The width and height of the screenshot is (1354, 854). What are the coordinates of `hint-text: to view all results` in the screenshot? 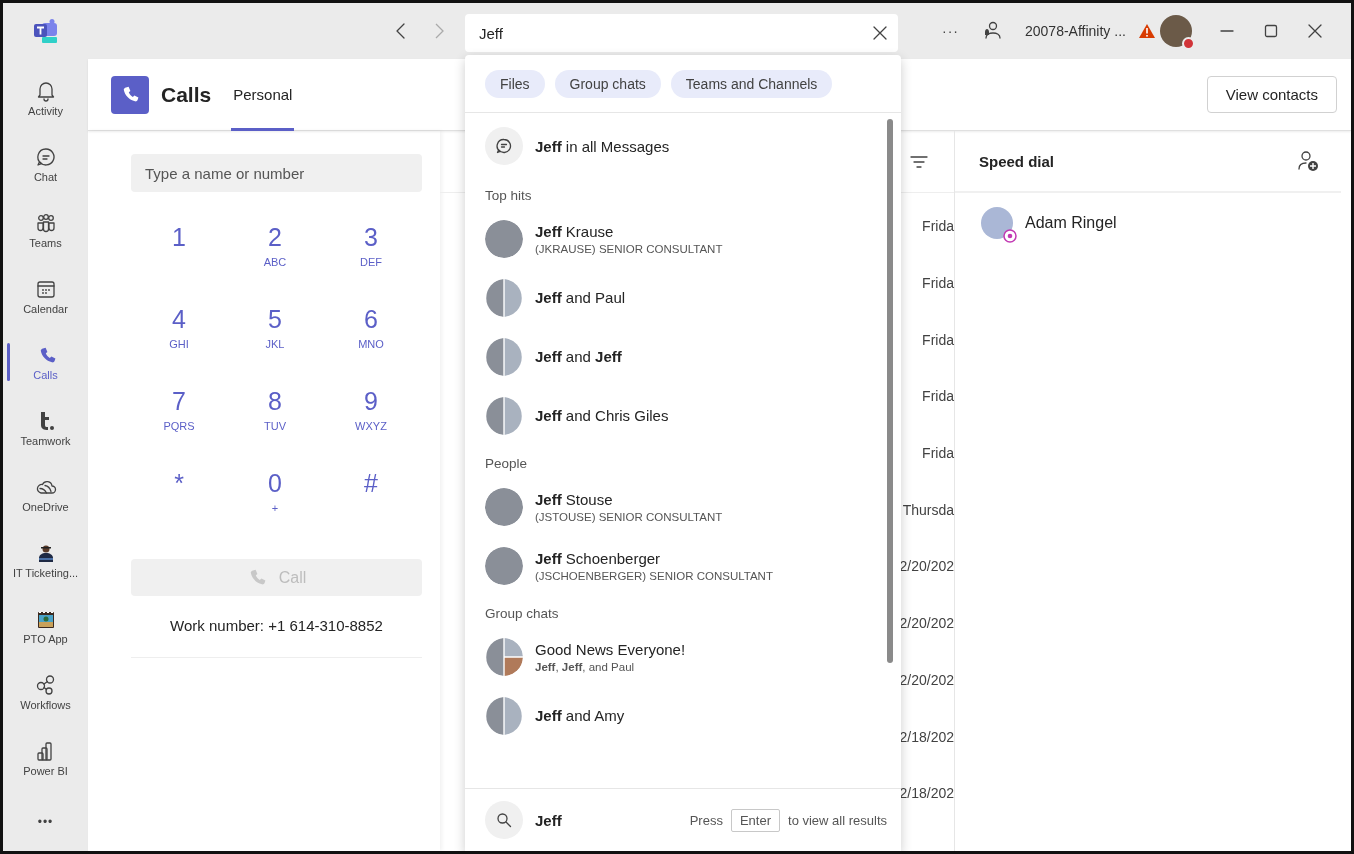 It's located at (837, 820).